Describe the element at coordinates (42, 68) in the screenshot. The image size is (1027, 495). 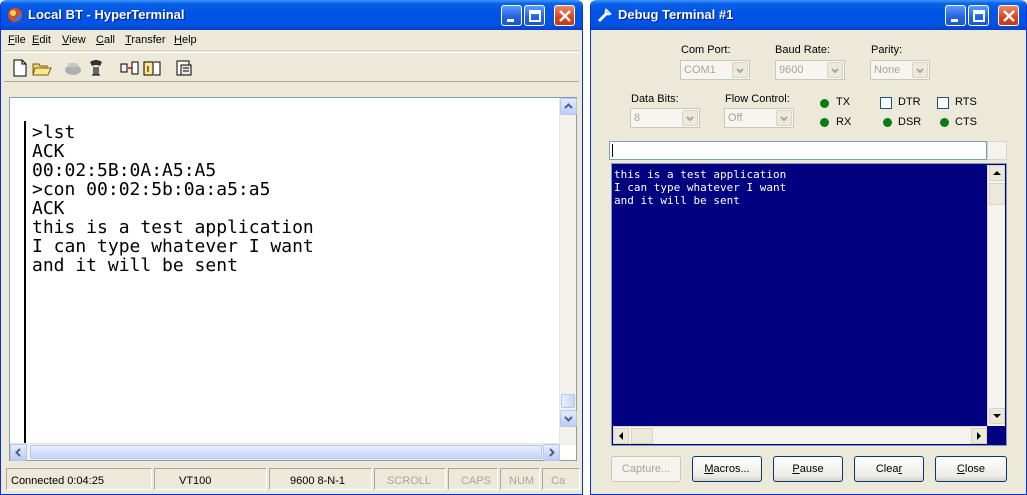
I see `open-folder-icon` at that location.